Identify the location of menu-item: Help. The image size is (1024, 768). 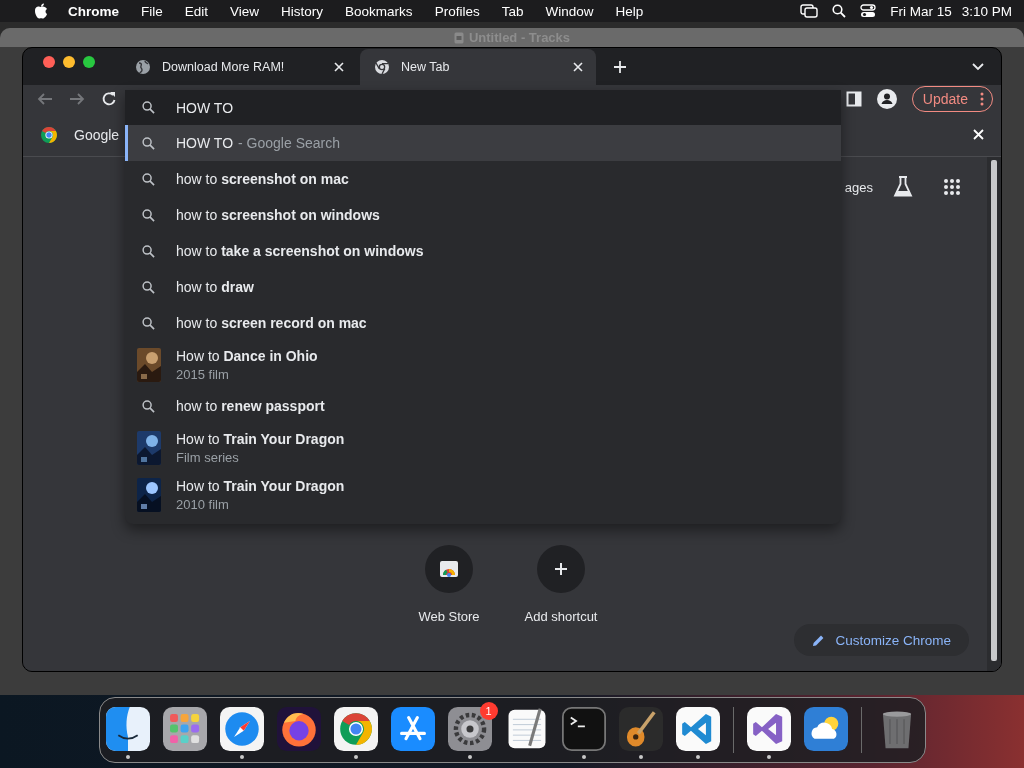
(629, 11).